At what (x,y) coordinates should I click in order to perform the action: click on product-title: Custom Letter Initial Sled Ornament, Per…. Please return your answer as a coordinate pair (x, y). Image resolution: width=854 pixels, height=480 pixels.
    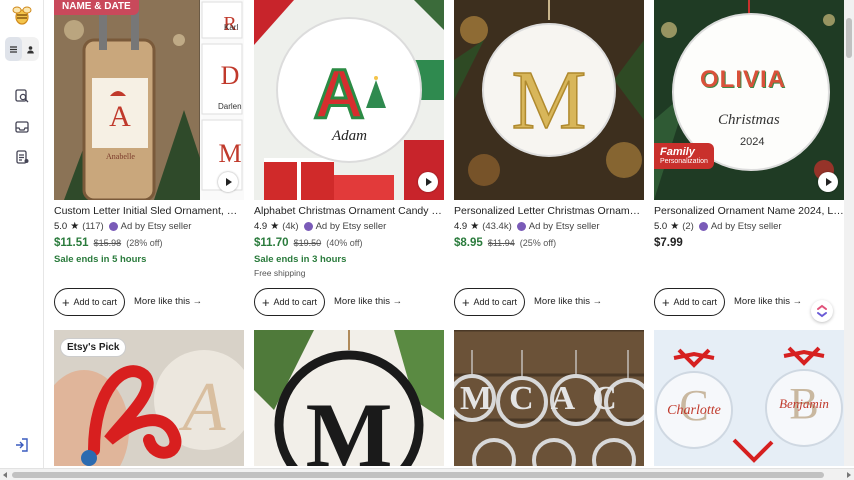
    Looking at the image, I should click on (149, 211).